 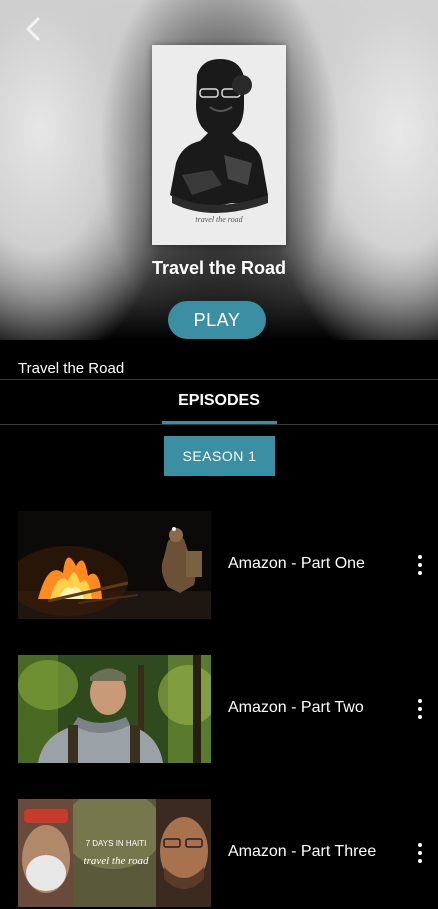 I want to click on episode-item-2: Amazon - Part Two, so click(x=219, y=710).